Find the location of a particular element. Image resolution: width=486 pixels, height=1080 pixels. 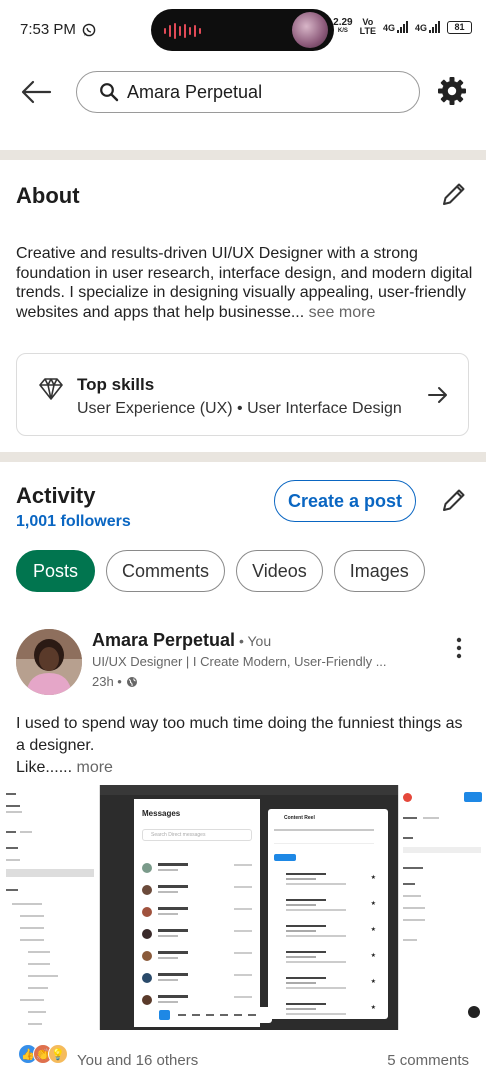

post-author: Amara Perpetual • You is located at coordinates (181, 640).